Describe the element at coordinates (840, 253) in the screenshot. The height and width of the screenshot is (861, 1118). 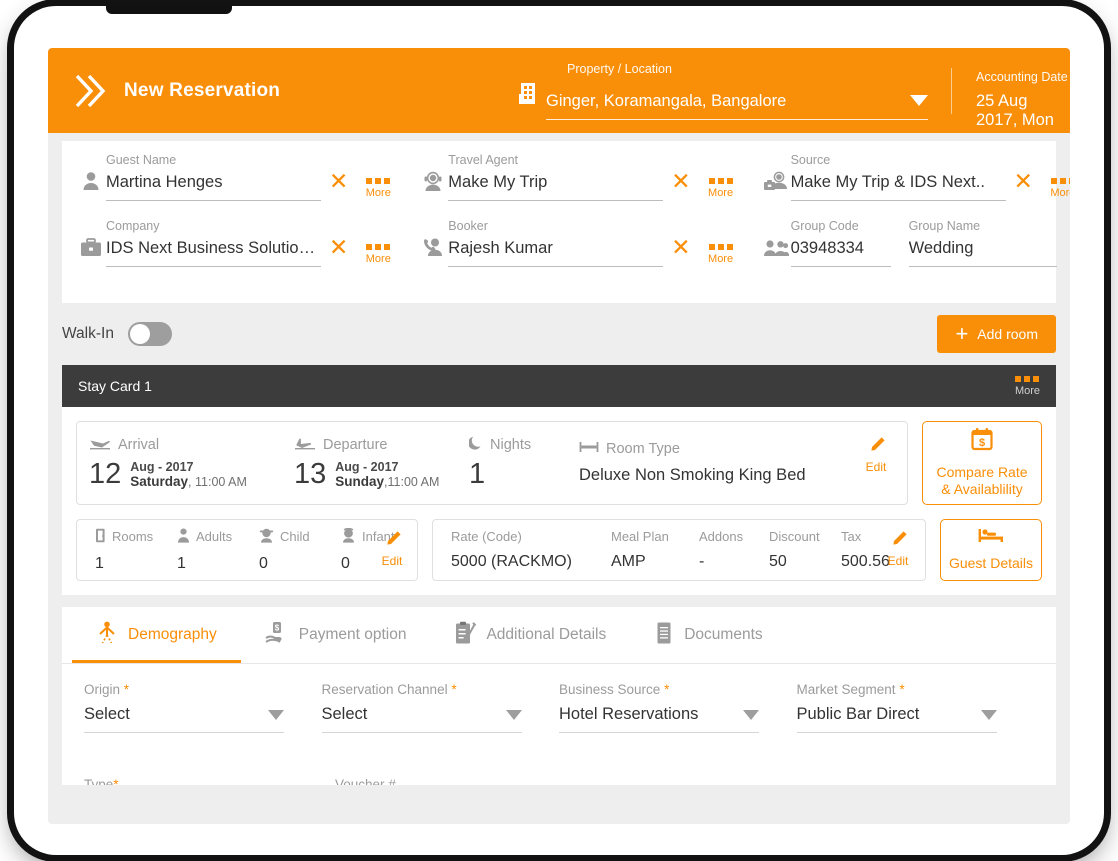
I see `field-value: 03948334` at that location.